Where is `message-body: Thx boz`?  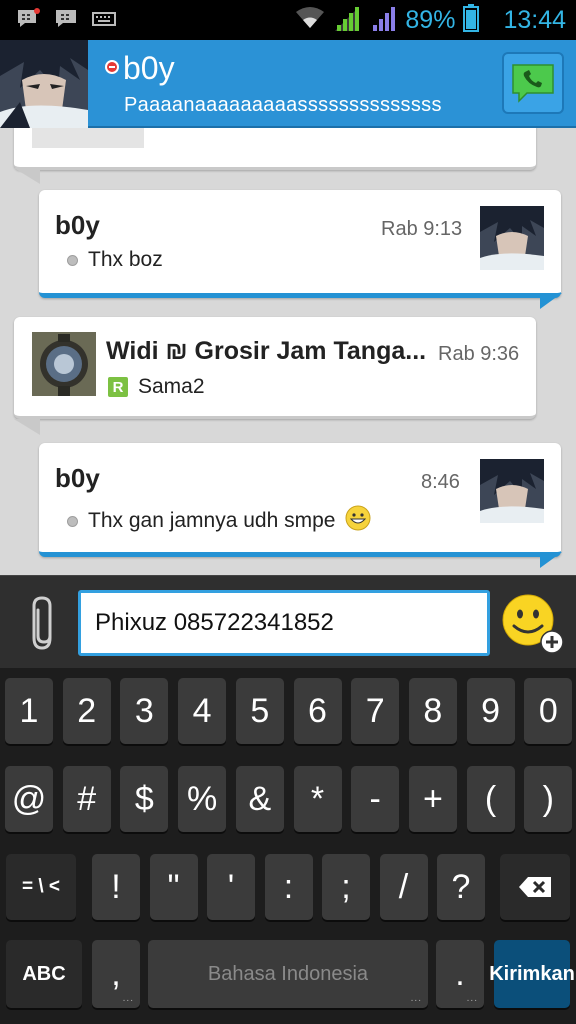 message-body: Thx boz is located at coordinates (125, 259).